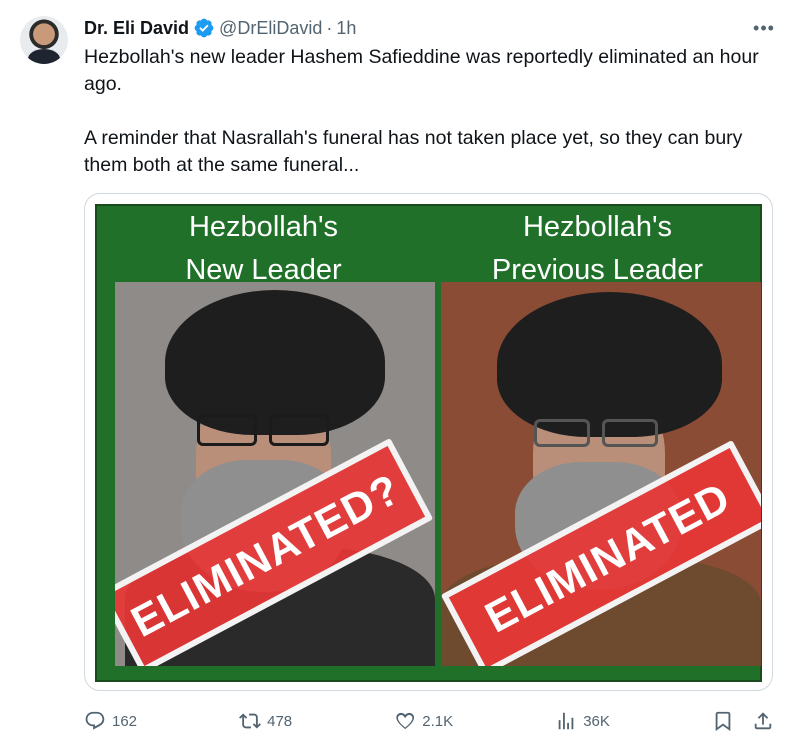 This screenshot has width=795, height=750. I want to click on author-name: Dr. Eli David, so click(136, 28).